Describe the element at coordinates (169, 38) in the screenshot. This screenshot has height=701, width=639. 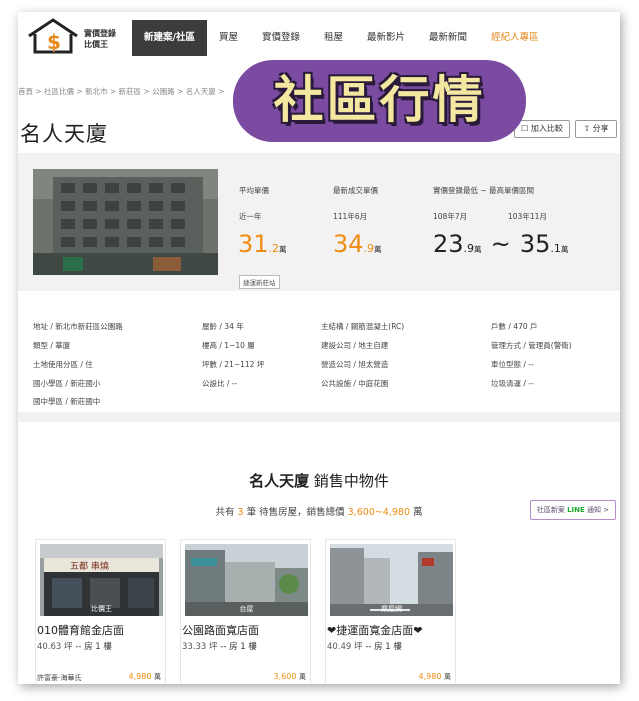
I see `nav-new-projects: 新建案/社區` at that location.